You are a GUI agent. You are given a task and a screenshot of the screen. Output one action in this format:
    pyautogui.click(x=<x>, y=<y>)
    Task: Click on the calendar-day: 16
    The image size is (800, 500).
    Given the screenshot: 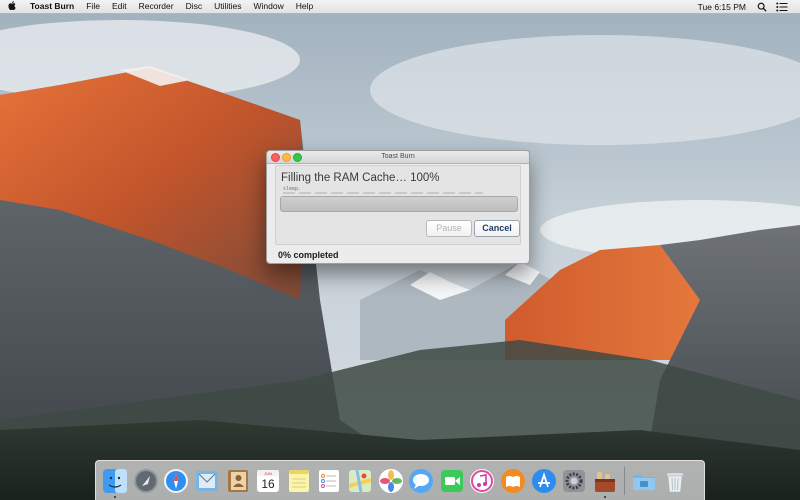 What is the action you would take?
    pyautogui.click(x=269, y=484)
    